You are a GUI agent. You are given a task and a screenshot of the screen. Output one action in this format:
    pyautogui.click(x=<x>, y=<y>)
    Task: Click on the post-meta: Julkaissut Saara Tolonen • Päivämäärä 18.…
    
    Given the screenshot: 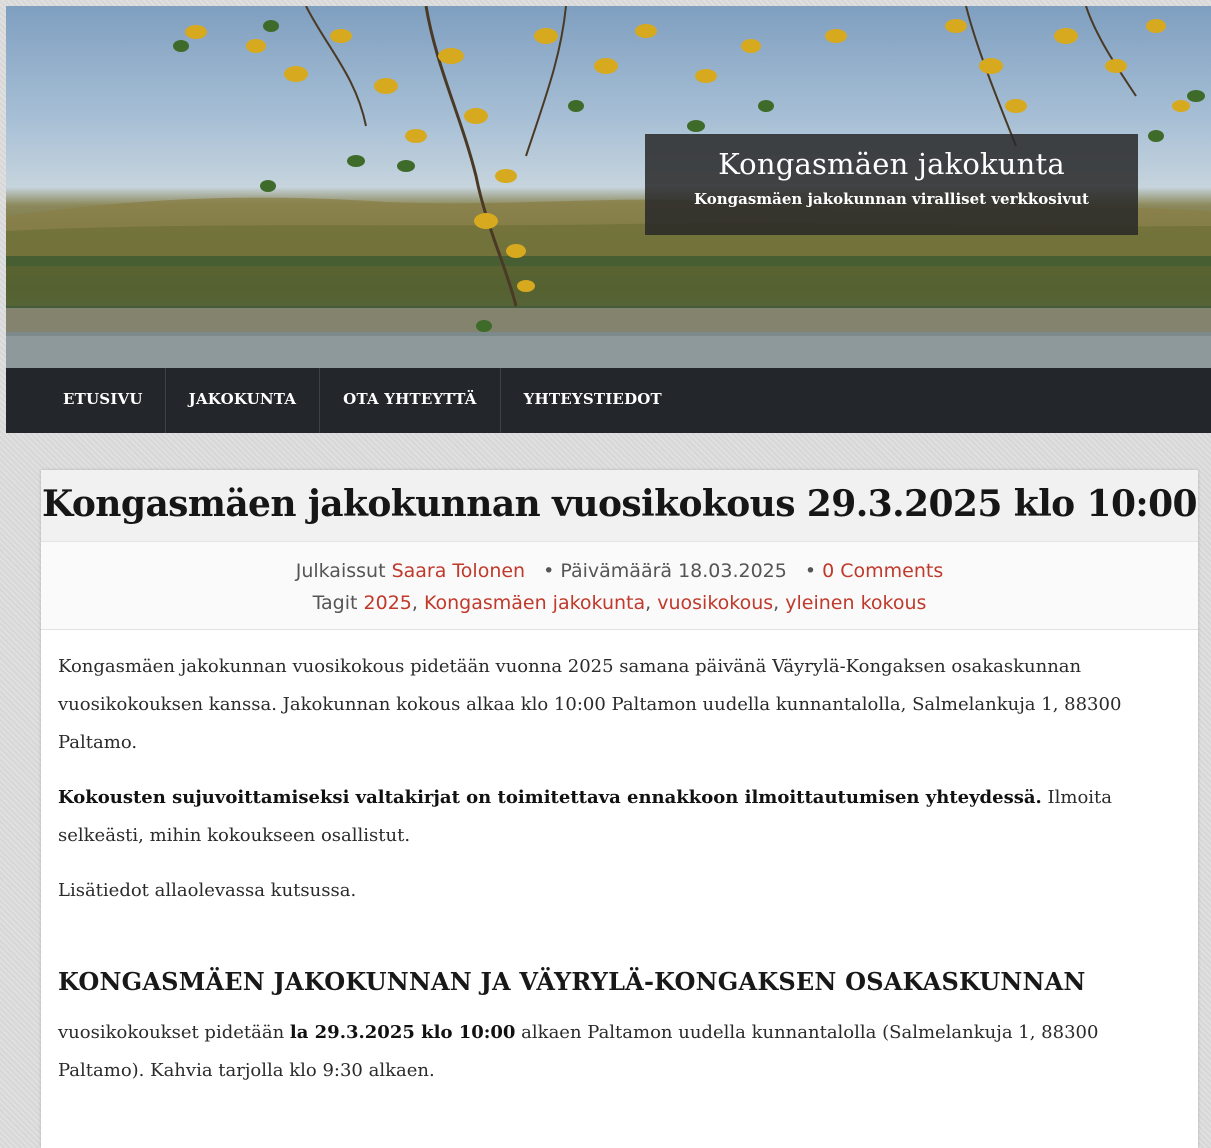 What is the action you would take?
    pyautogui.click(x=619, y=586)
    